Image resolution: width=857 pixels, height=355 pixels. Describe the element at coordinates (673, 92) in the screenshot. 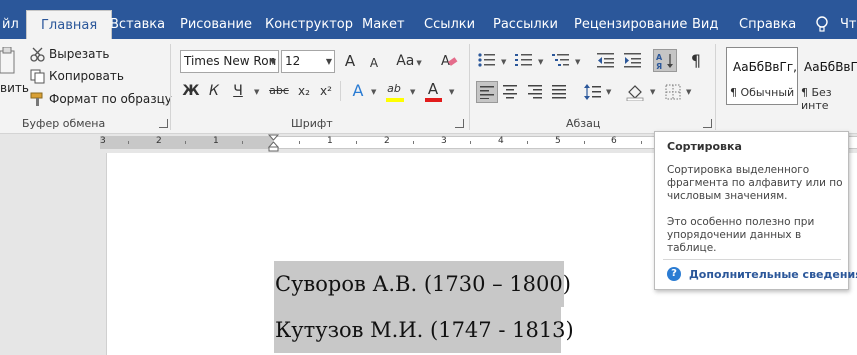

I see `borders-icon` at that location.